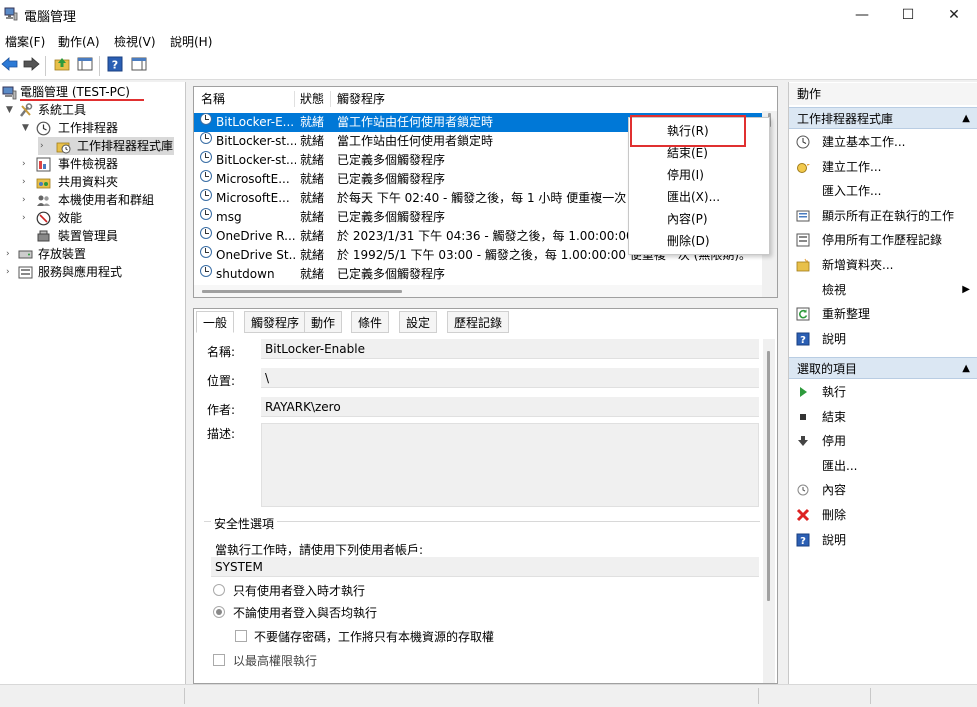 This screenshot has height=707, width=977. Describe the element at coordinates (219, 660) in the screenshot. I see `checkbox-highest-privileges` at that location.